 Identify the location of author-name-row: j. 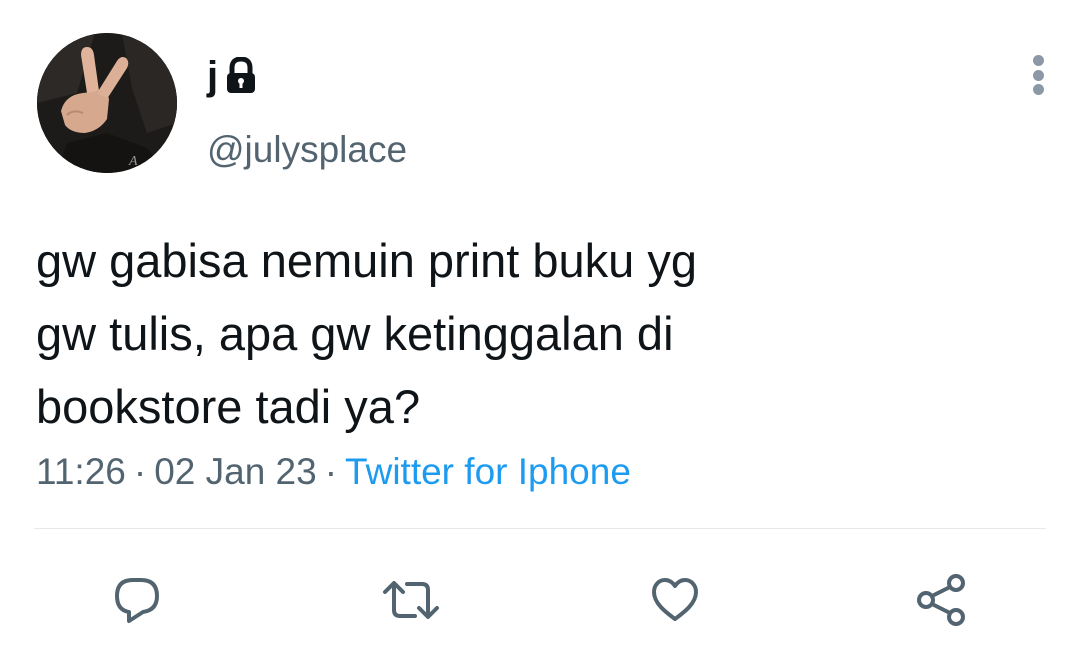
(232, 76).